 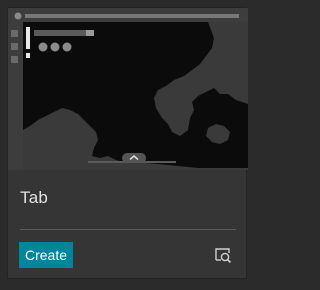 I want to click on preview-button, so click(x=223, y=255).